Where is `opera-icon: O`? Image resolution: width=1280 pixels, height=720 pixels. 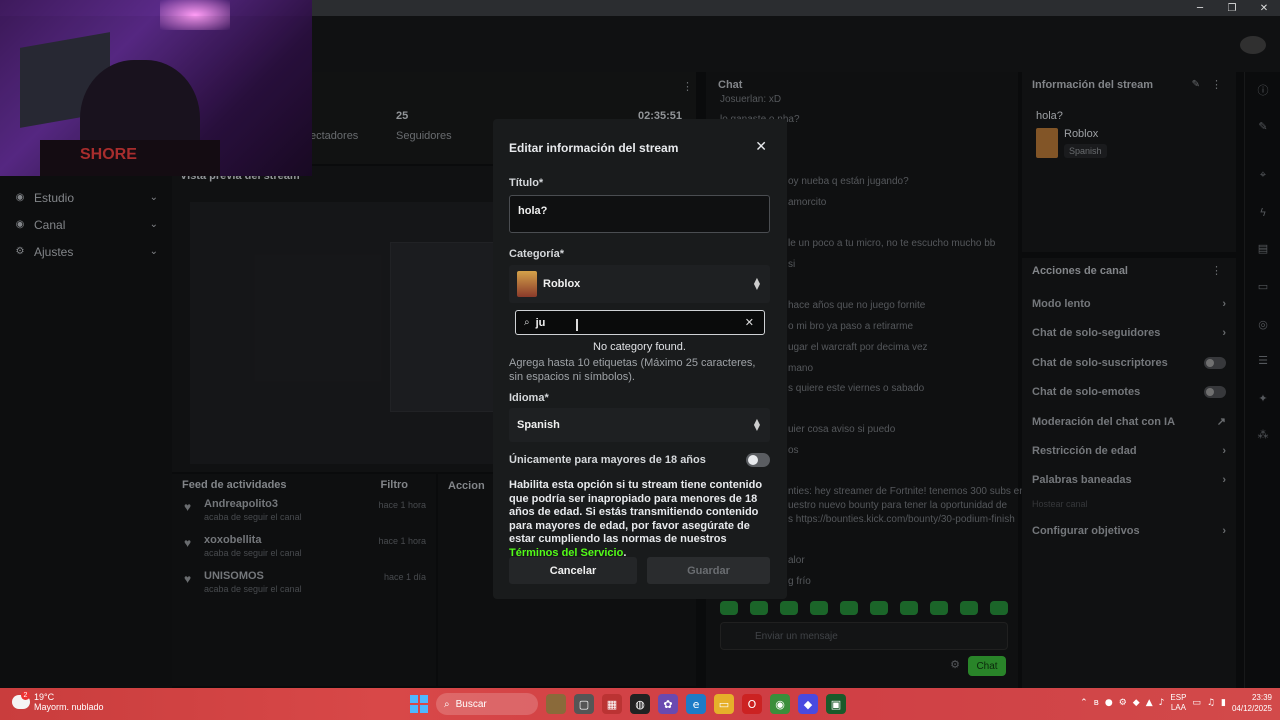
opera-icon: O is located at coordinates (752, 704).